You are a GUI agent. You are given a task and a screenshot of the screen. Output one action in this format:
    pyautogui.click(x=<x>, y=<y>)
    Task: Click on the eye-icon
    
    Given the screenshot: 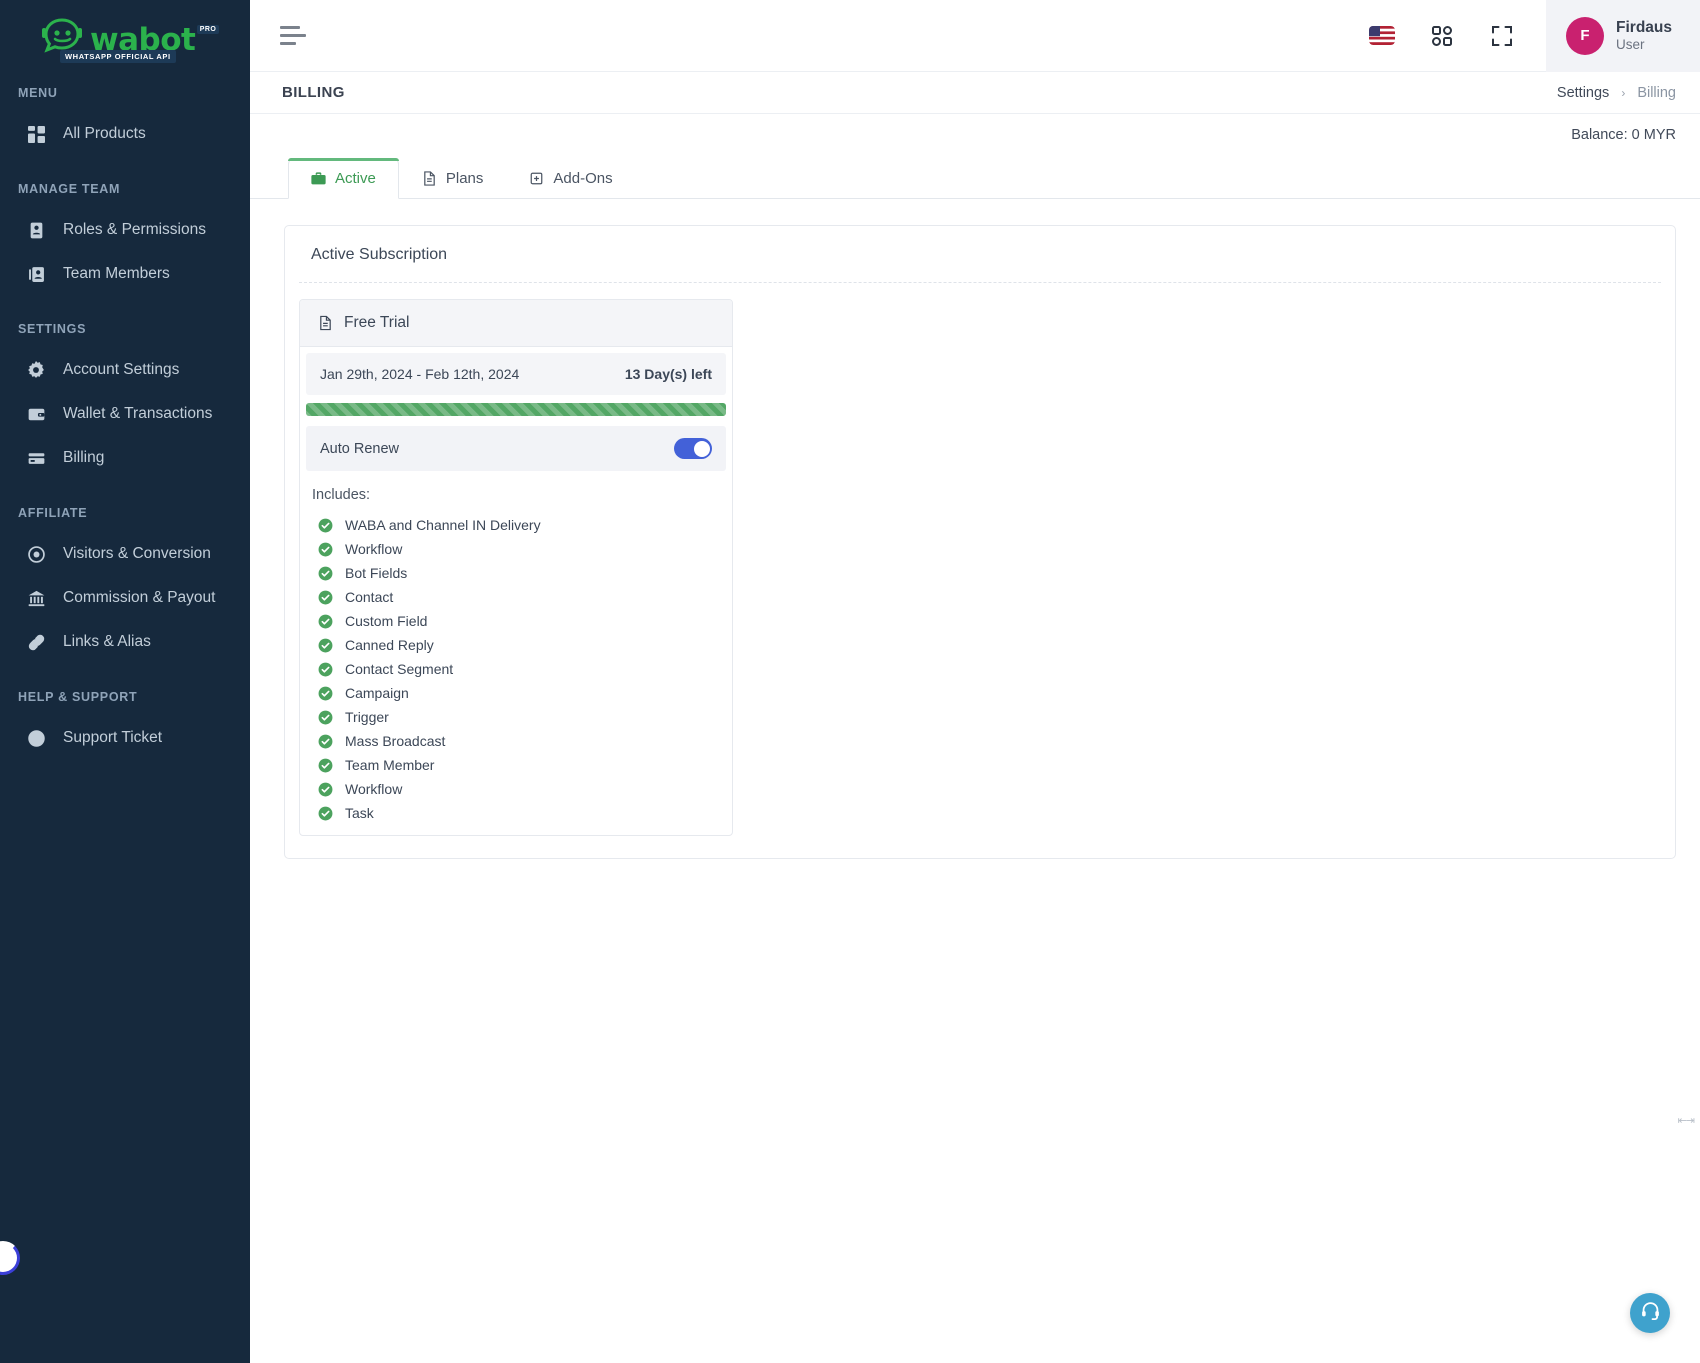 What is the action you would take?
    pyautogui.click(x=36, y=554)
    